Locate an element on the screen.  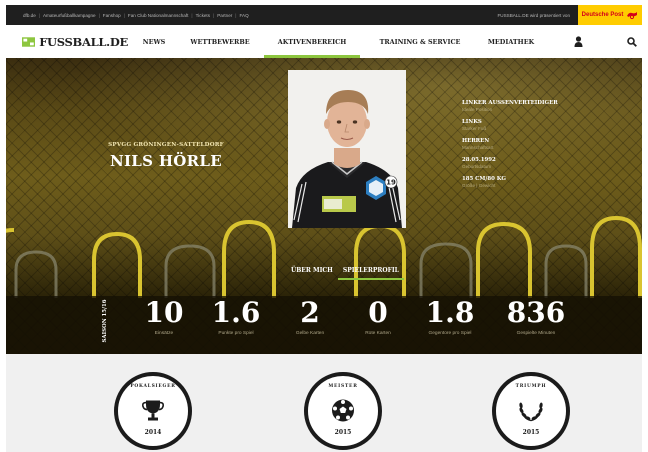
nav-item-news: NEWS is located at coordinates (154, 41).